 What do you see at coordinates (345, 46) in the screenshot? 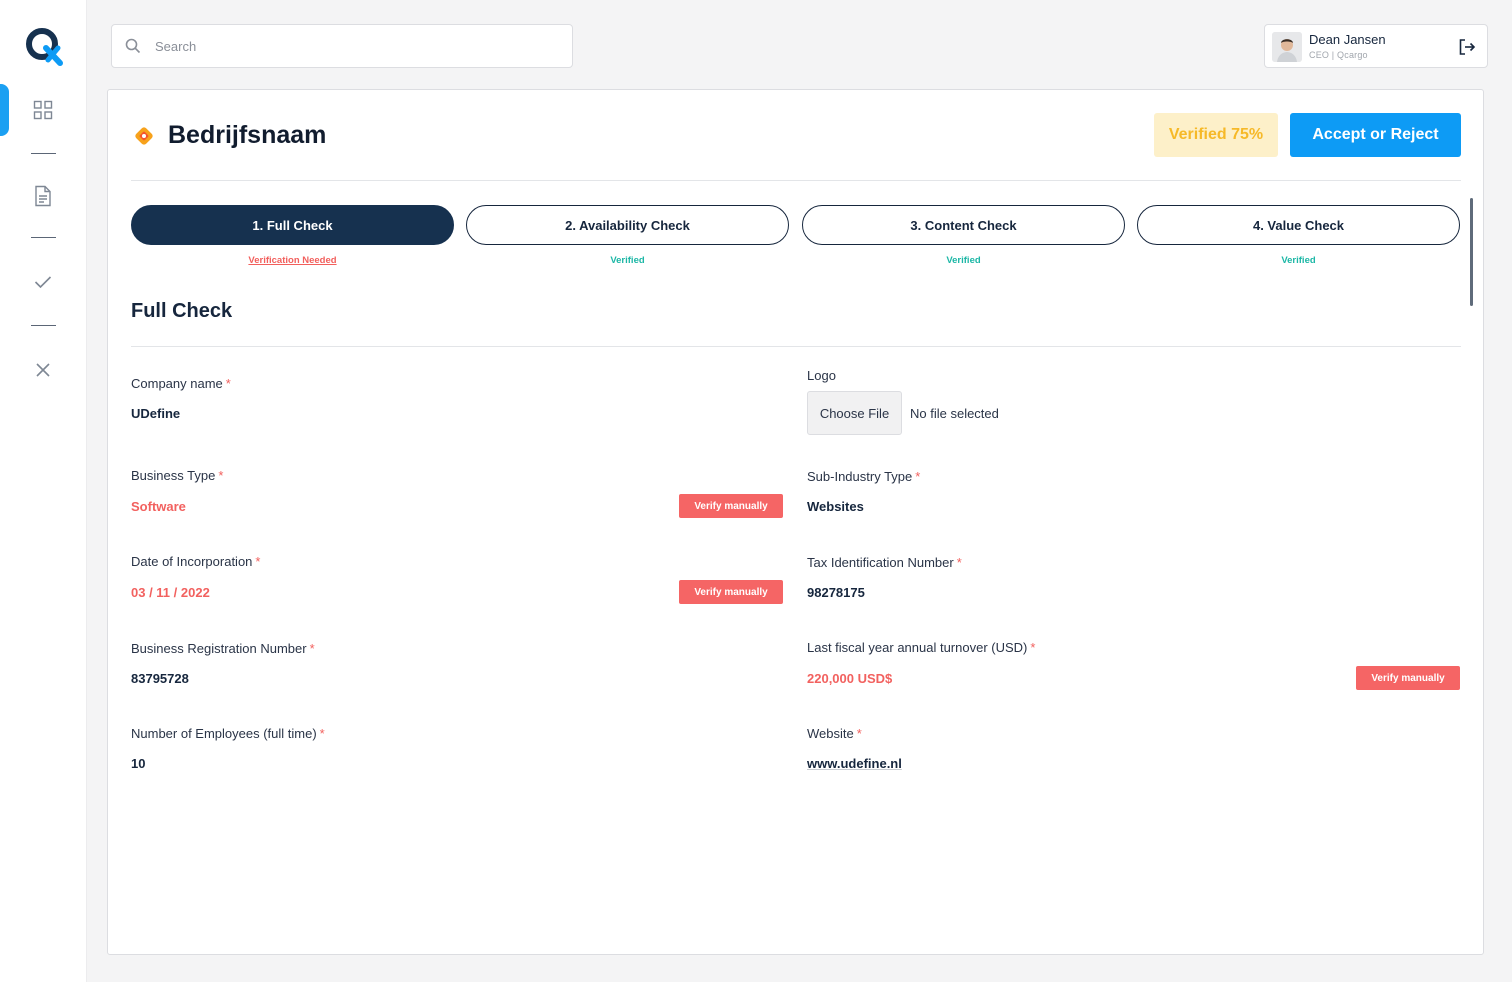
I see `search-input` at bounding box center [345, 46].